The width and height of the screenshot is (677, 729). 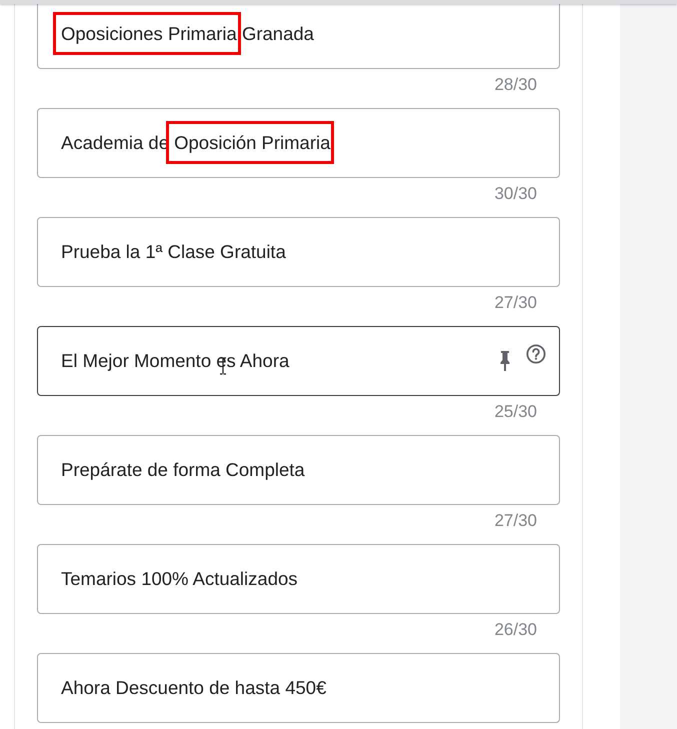 I want to click on help-icon, so click(x=536, y=354).